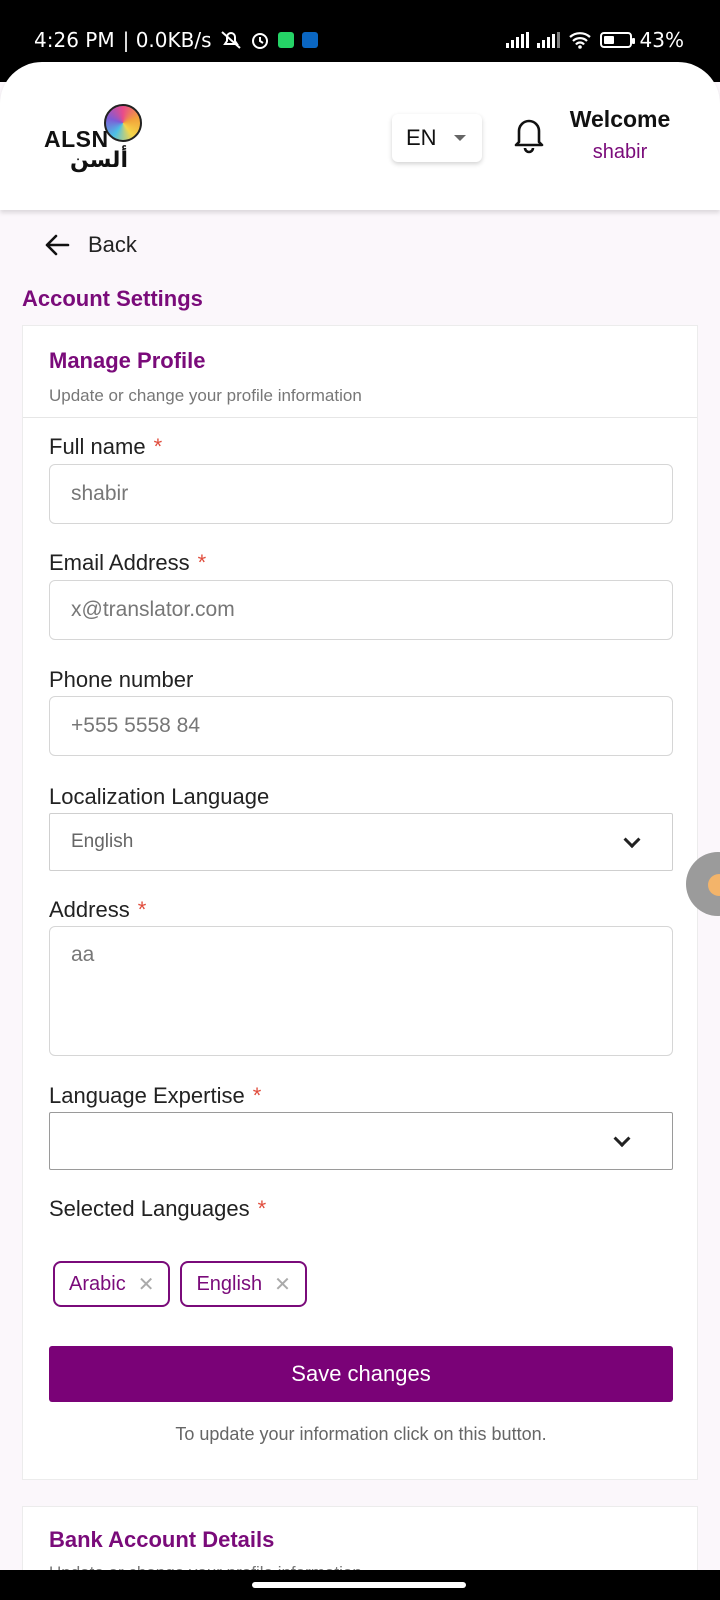 The height and width of the screenshot is (1600, 720). What do you see at coordinates (230, 40) in the screenshot?
I see `mute-icon` at bounding box center [230, 40].